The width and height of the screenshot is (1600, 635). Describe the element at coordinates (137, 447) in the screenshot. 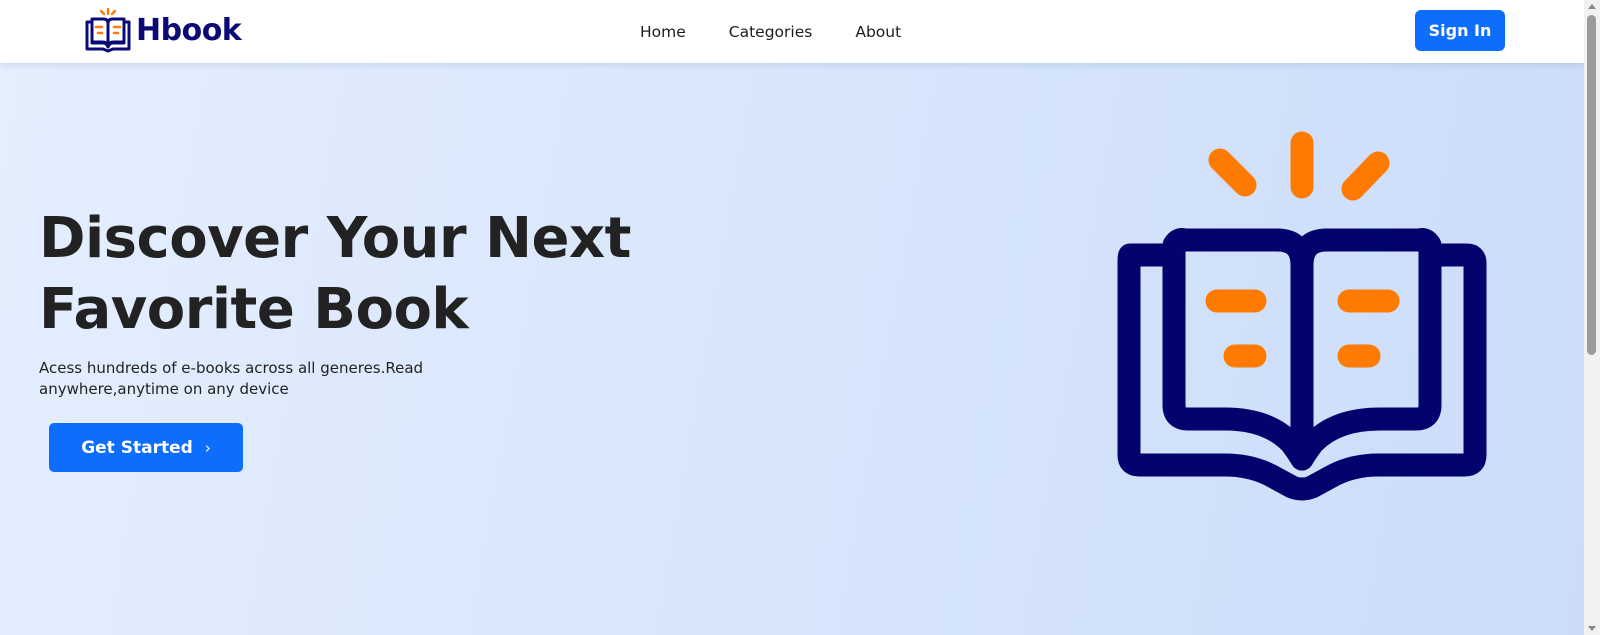

I see `get-started-label: Get Started` at that location.